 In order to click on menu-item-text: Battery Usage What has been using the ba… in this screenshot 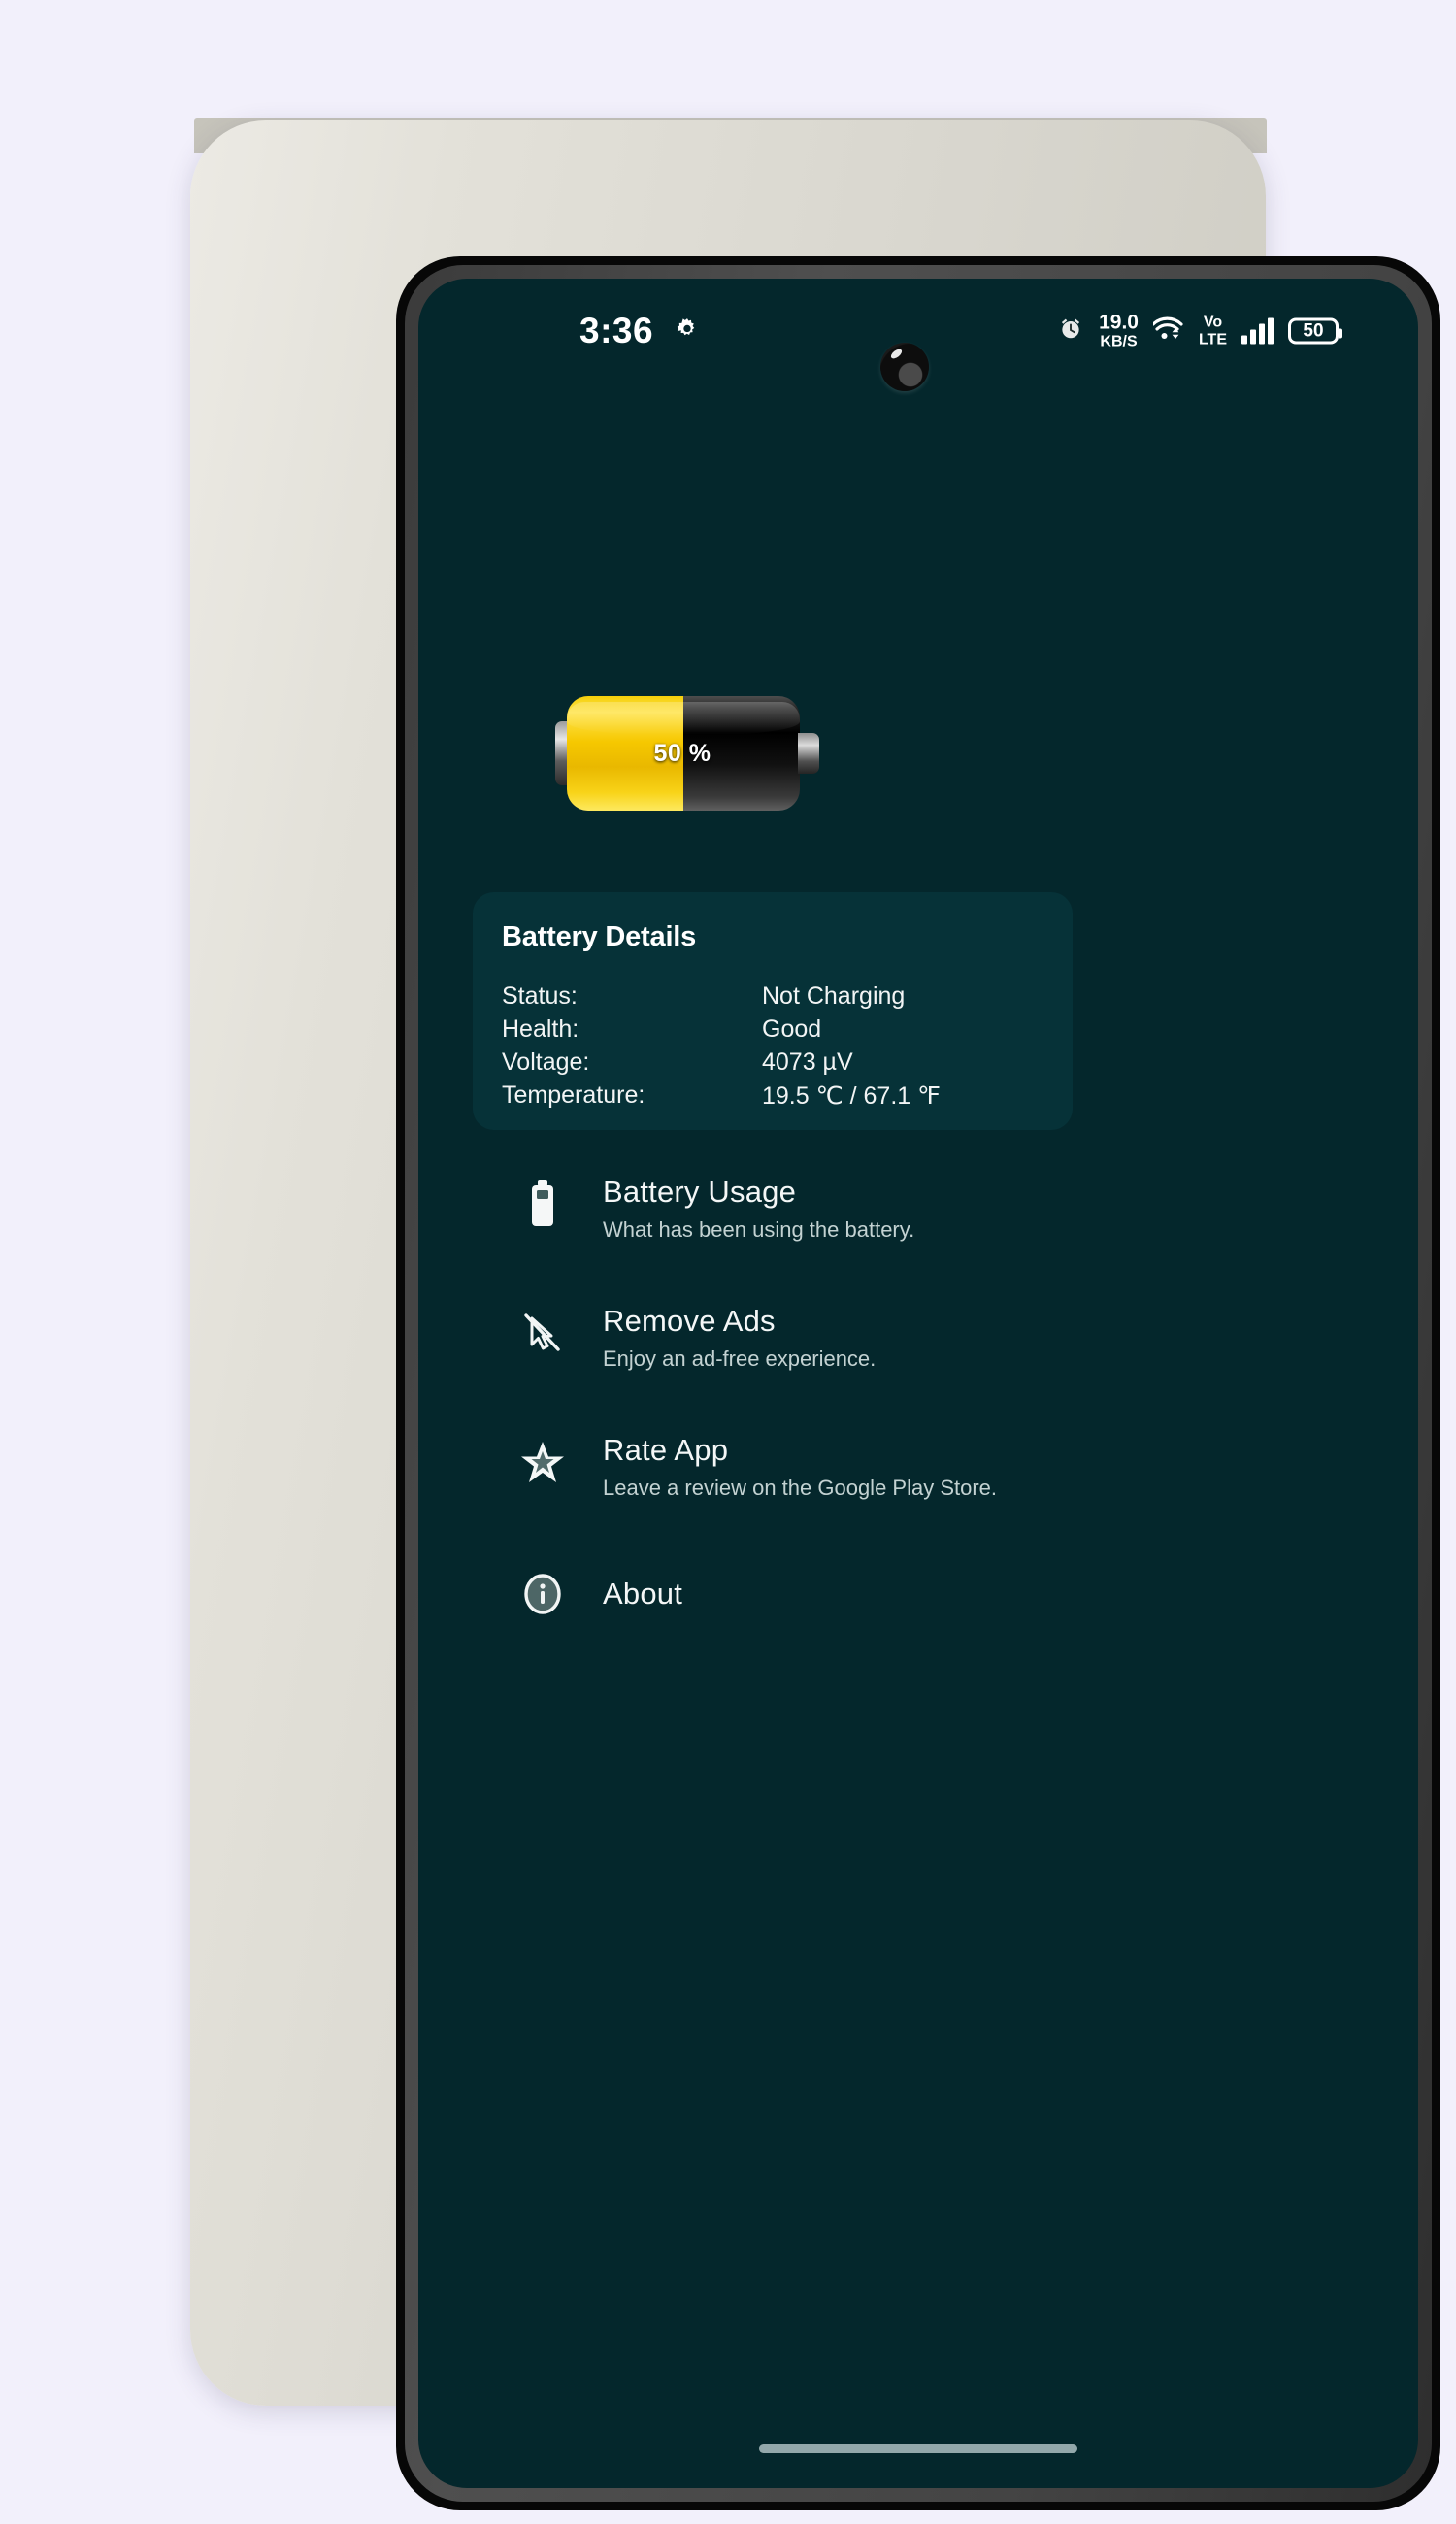, I will do `click(746, 1209)`.